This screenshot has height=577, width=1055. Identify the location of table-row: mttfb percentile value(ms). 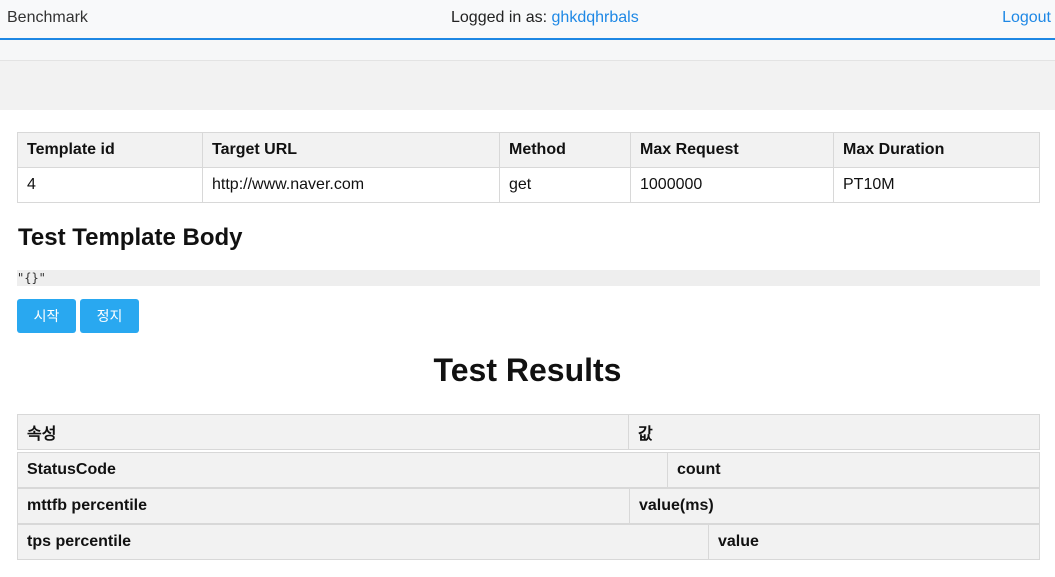
(528, 506).